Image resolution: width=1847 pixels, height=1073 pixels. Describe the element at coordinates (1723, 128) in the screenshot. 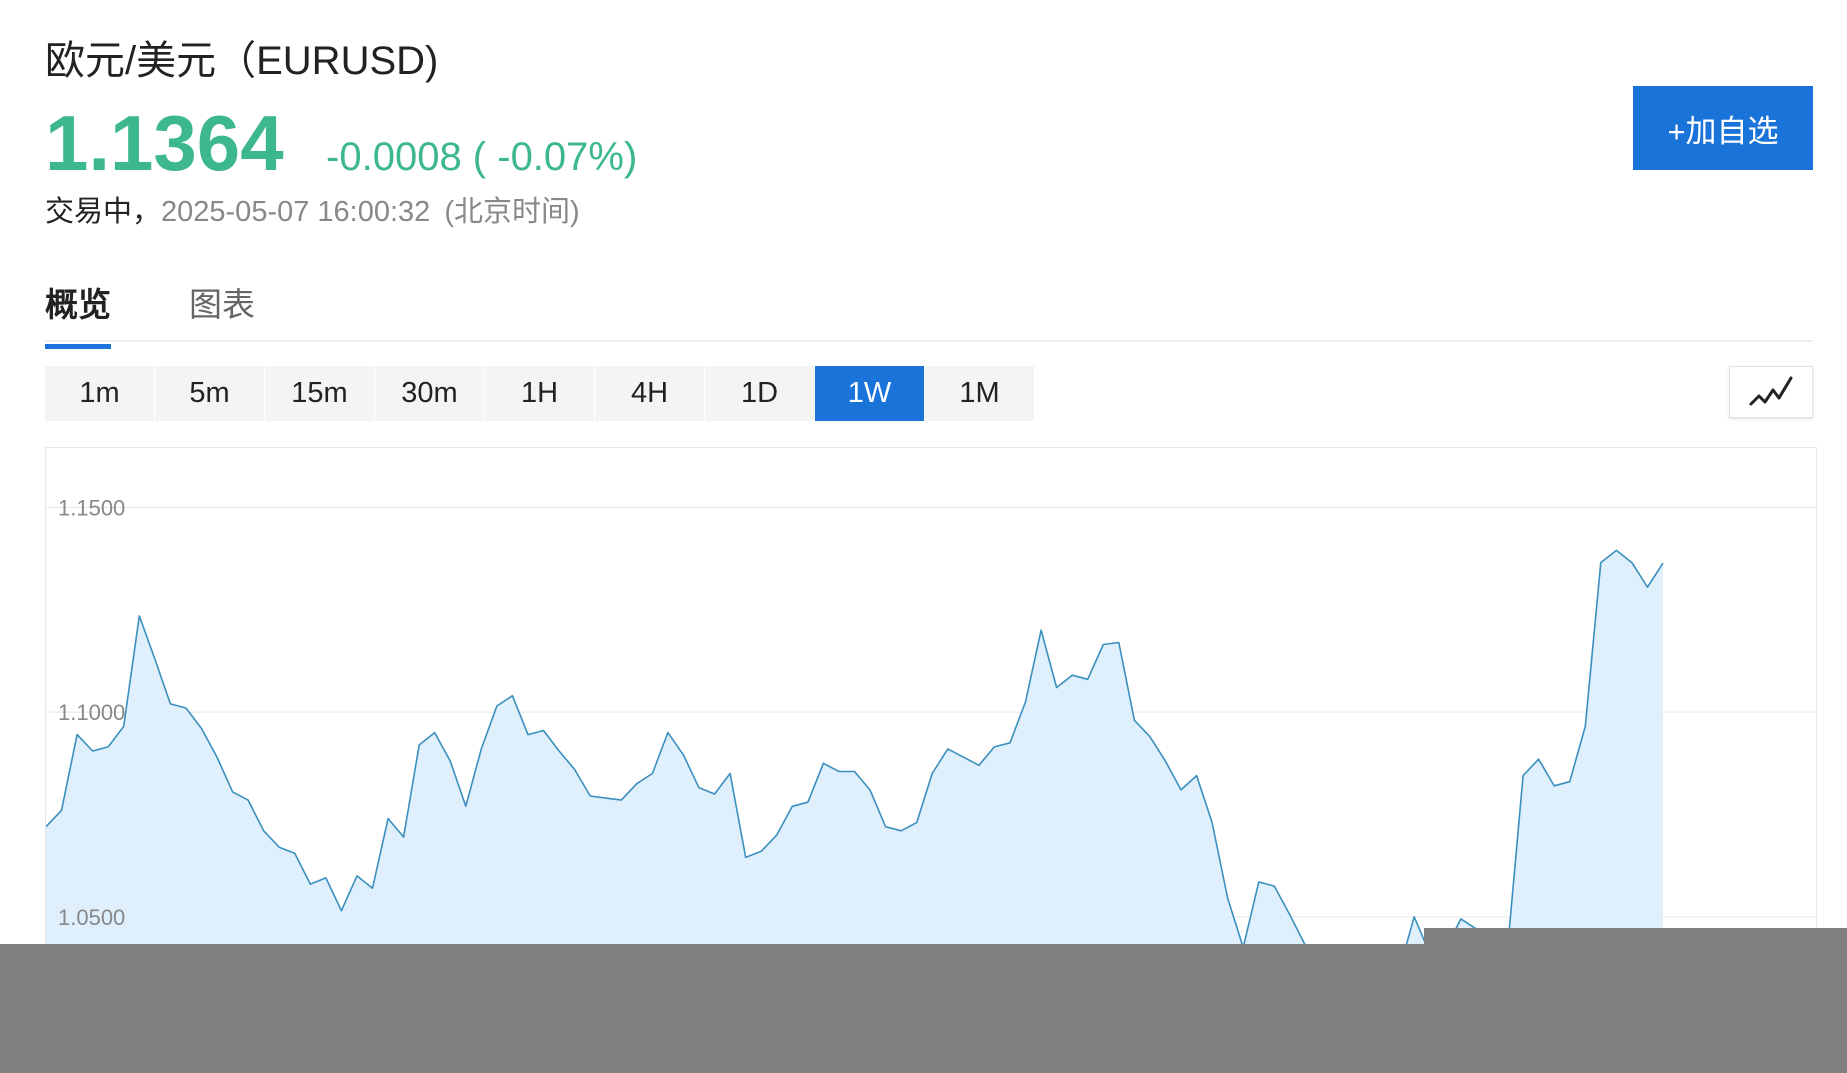

I see `add-to-watchlist-button: +加自选` at that location.